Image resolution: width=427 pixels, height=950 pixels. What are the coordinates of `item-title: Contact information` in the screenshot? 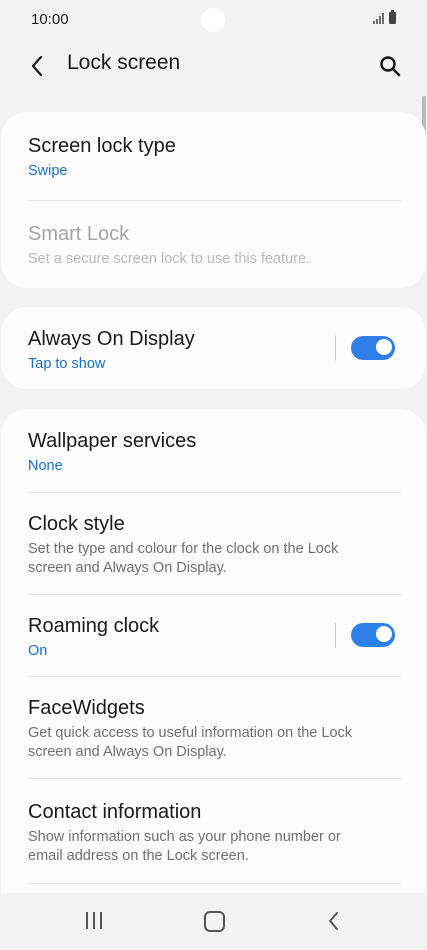 It's located at (115, 812).